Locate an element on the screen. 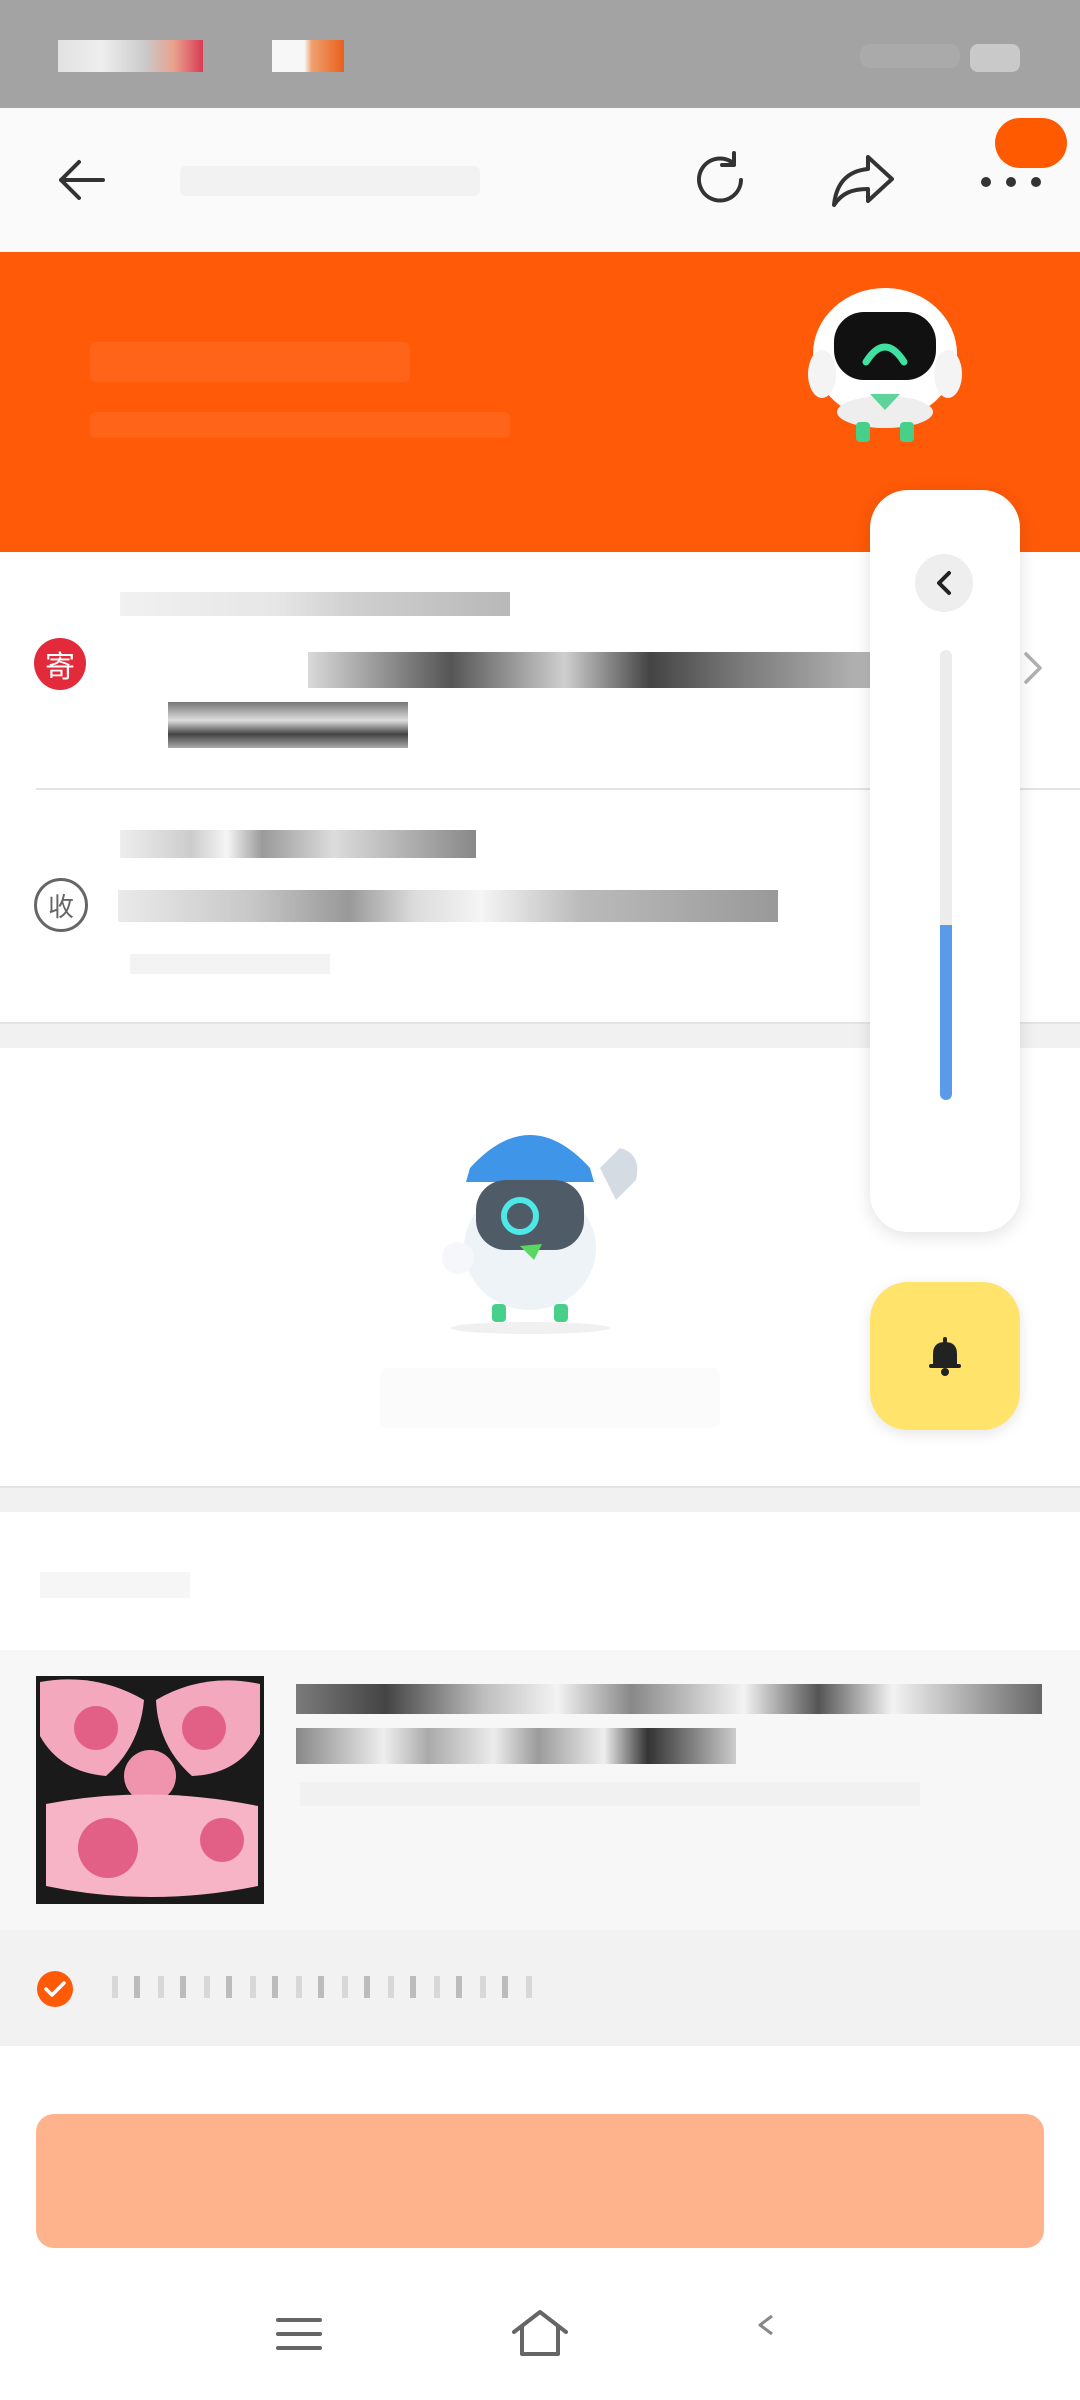 The height and width of the screenshot is (2400, 1080). chevron-right-icon is located at coordinates (1033, 668).